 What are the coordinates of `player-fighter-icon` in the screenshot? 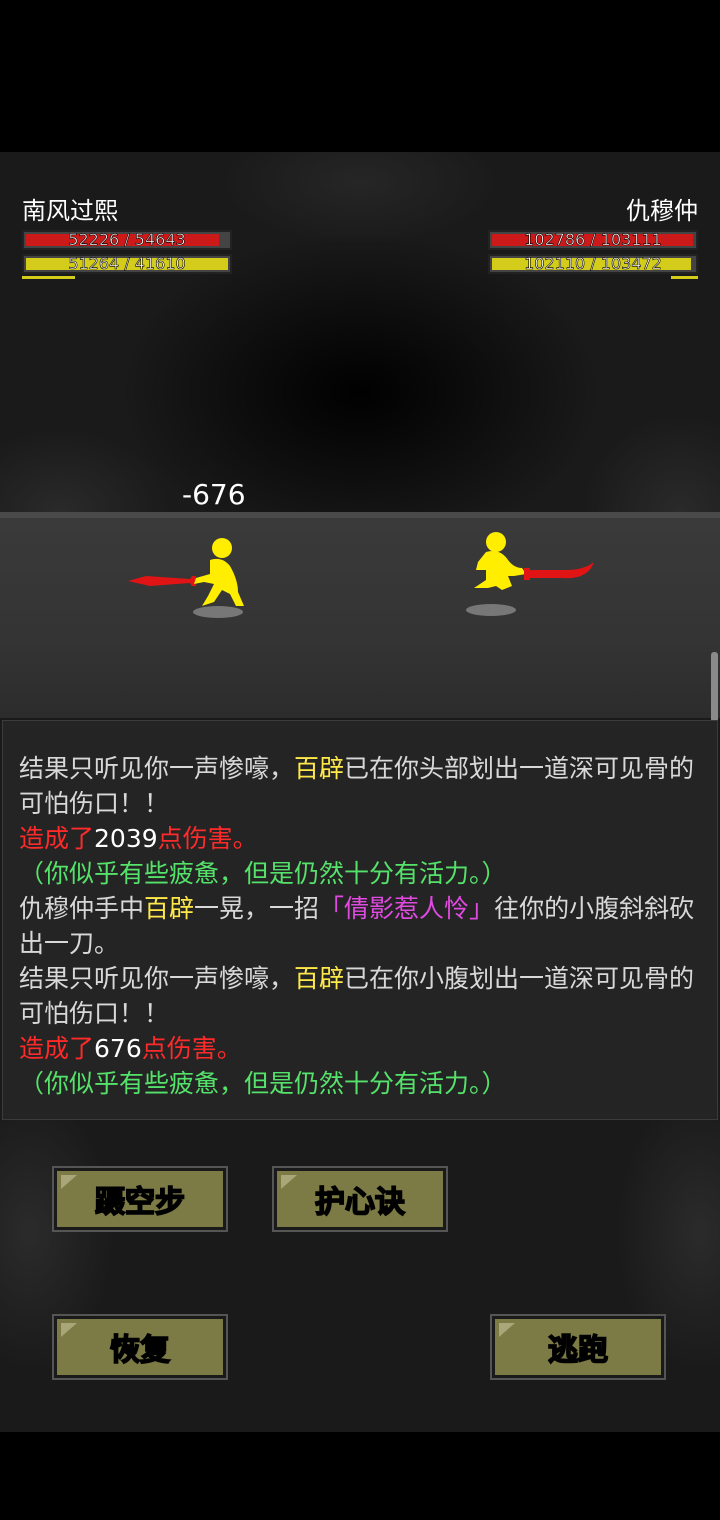 It's located at (186, 572).